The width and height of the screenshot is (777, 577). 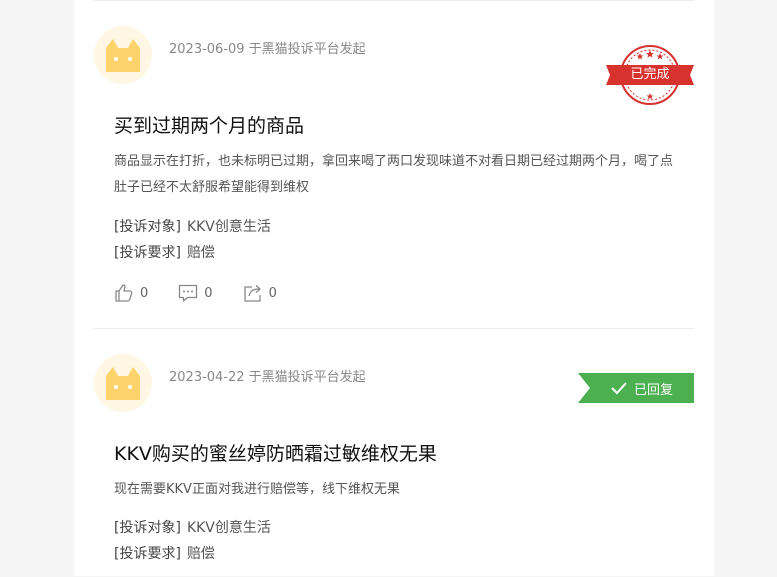 I want to click on status-label: 已完成, so click(x=650, y=74).